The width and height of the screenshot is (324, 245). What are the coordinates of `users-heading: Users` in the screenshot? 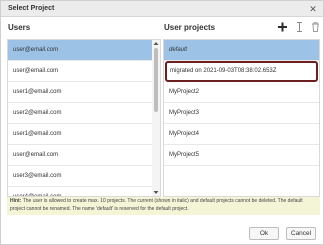 It's located at (19, 27).